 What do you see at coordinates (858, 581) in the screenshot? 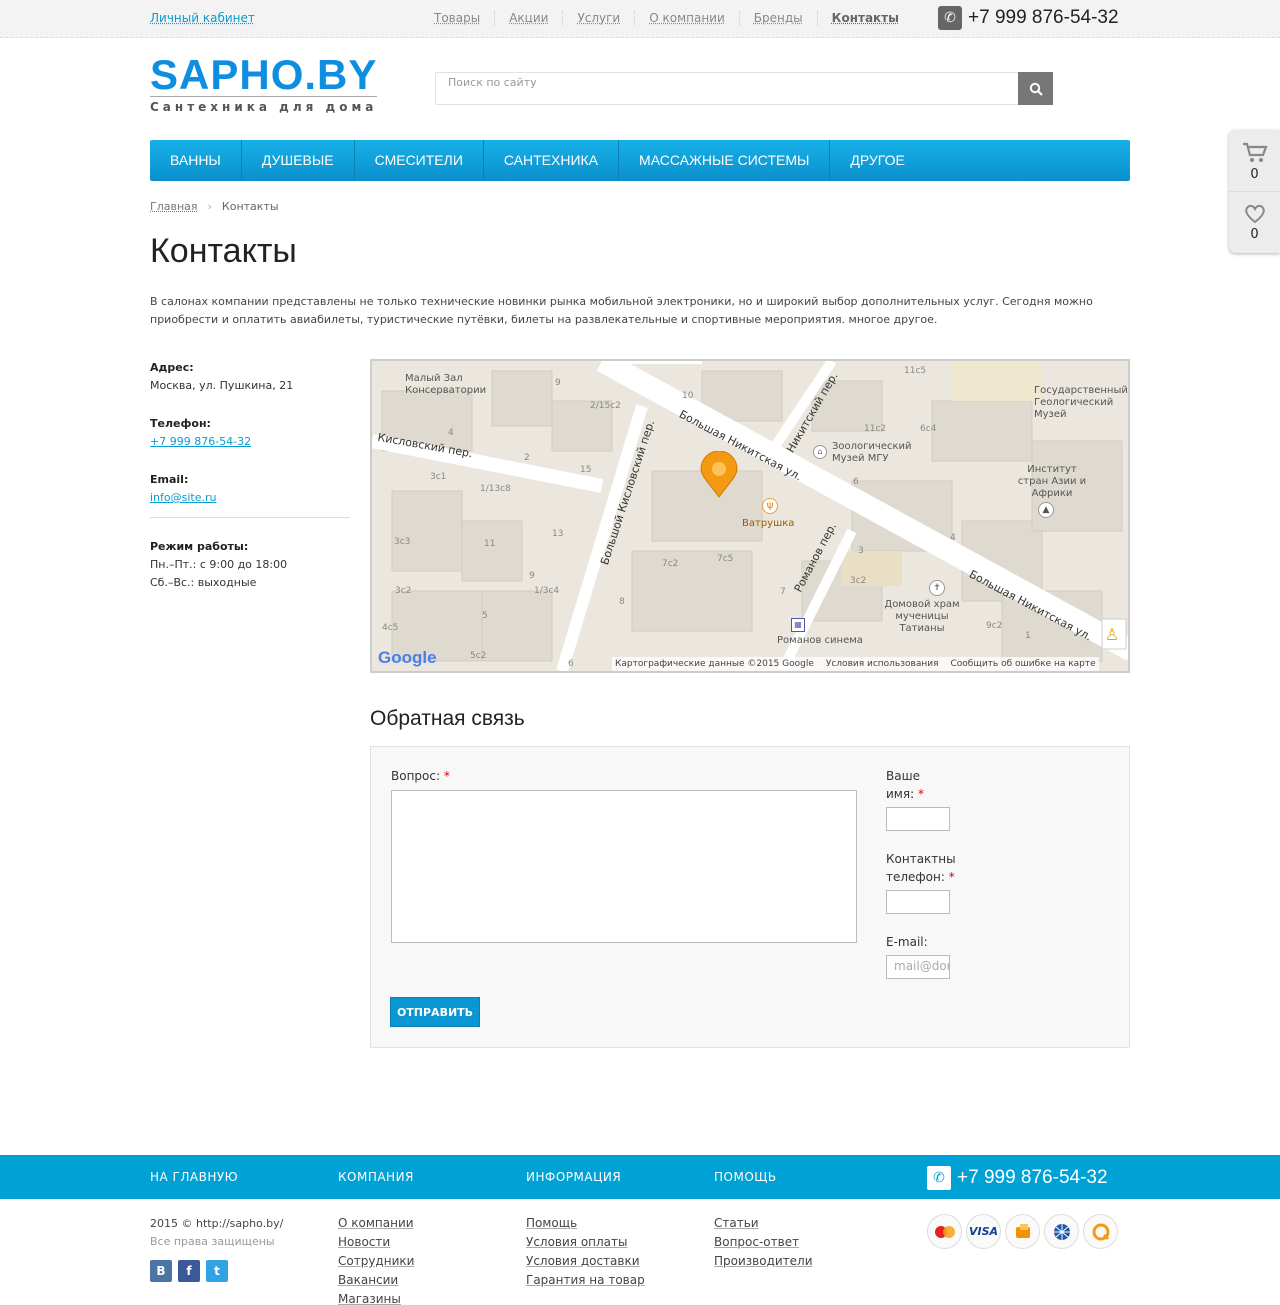
I see `house-number: 3c2` at bounding box center [858, 581].